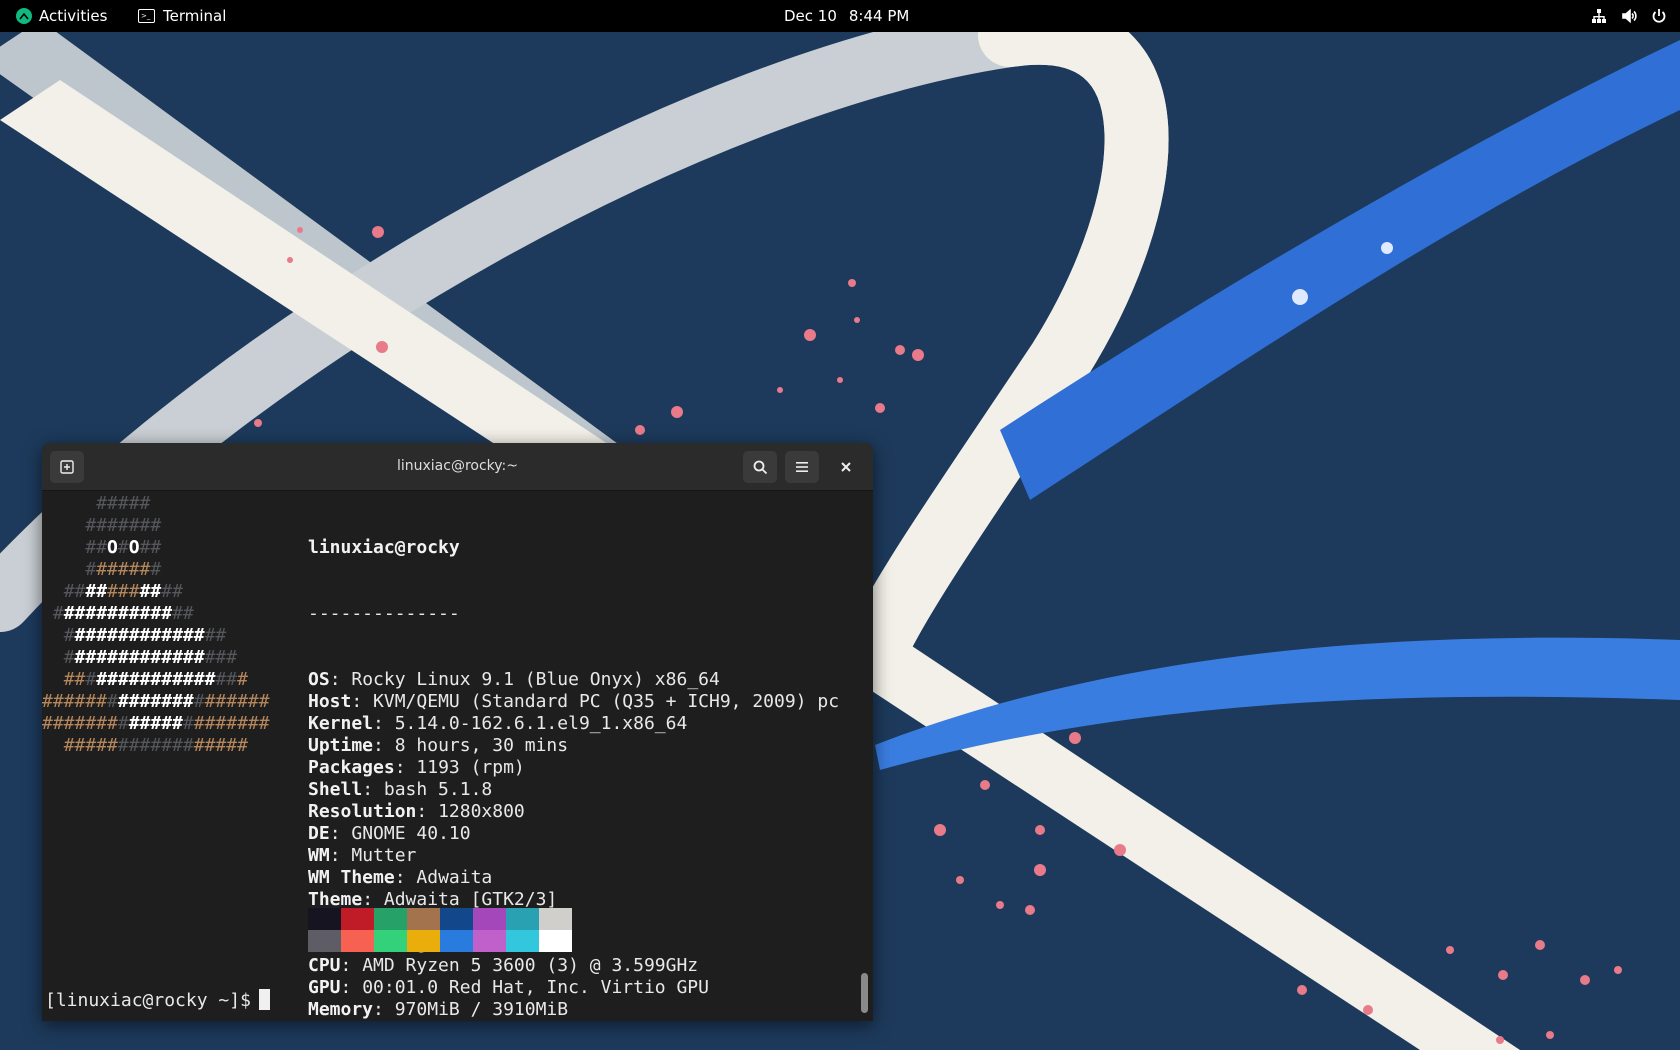 The height and width of the screenshot is (1050, 1680). What do you see at coordinates (319, 855) in the screenshot?
I see `neofetch-key: WM` at bounding box center [319, 855].